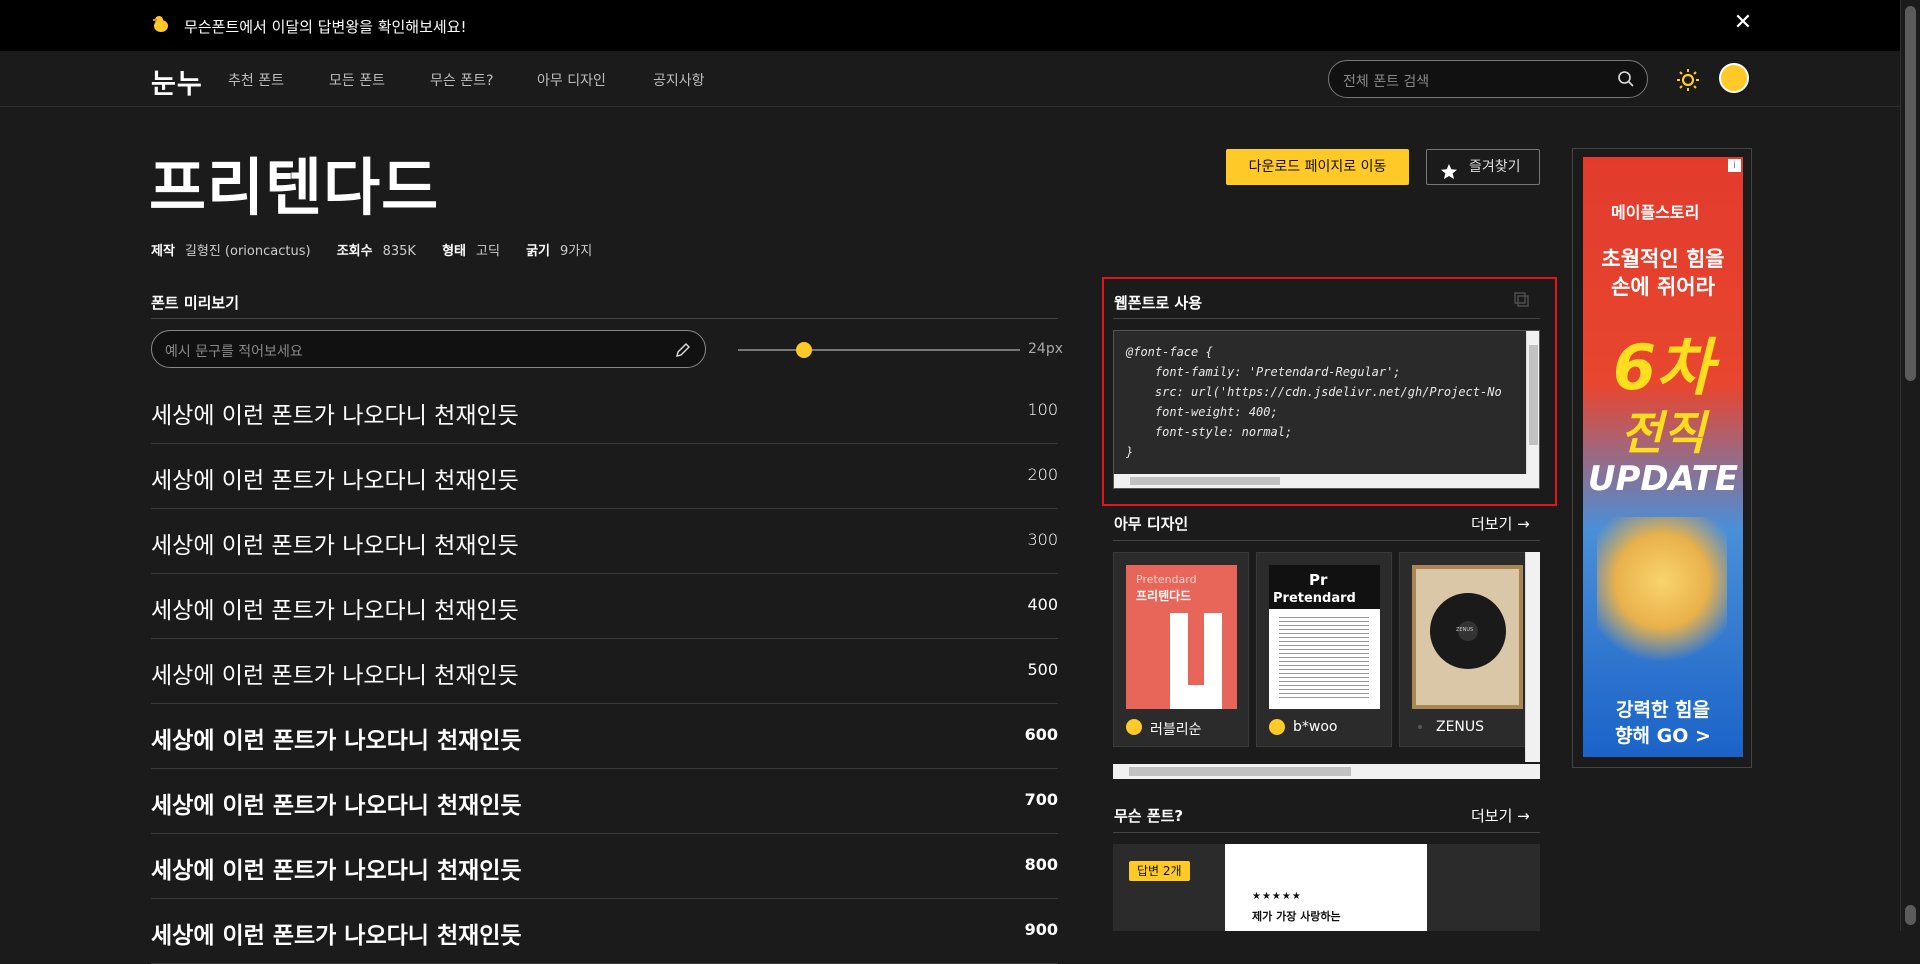  I want to click on card-image-sub: Pretendard, so click(1166, 579).